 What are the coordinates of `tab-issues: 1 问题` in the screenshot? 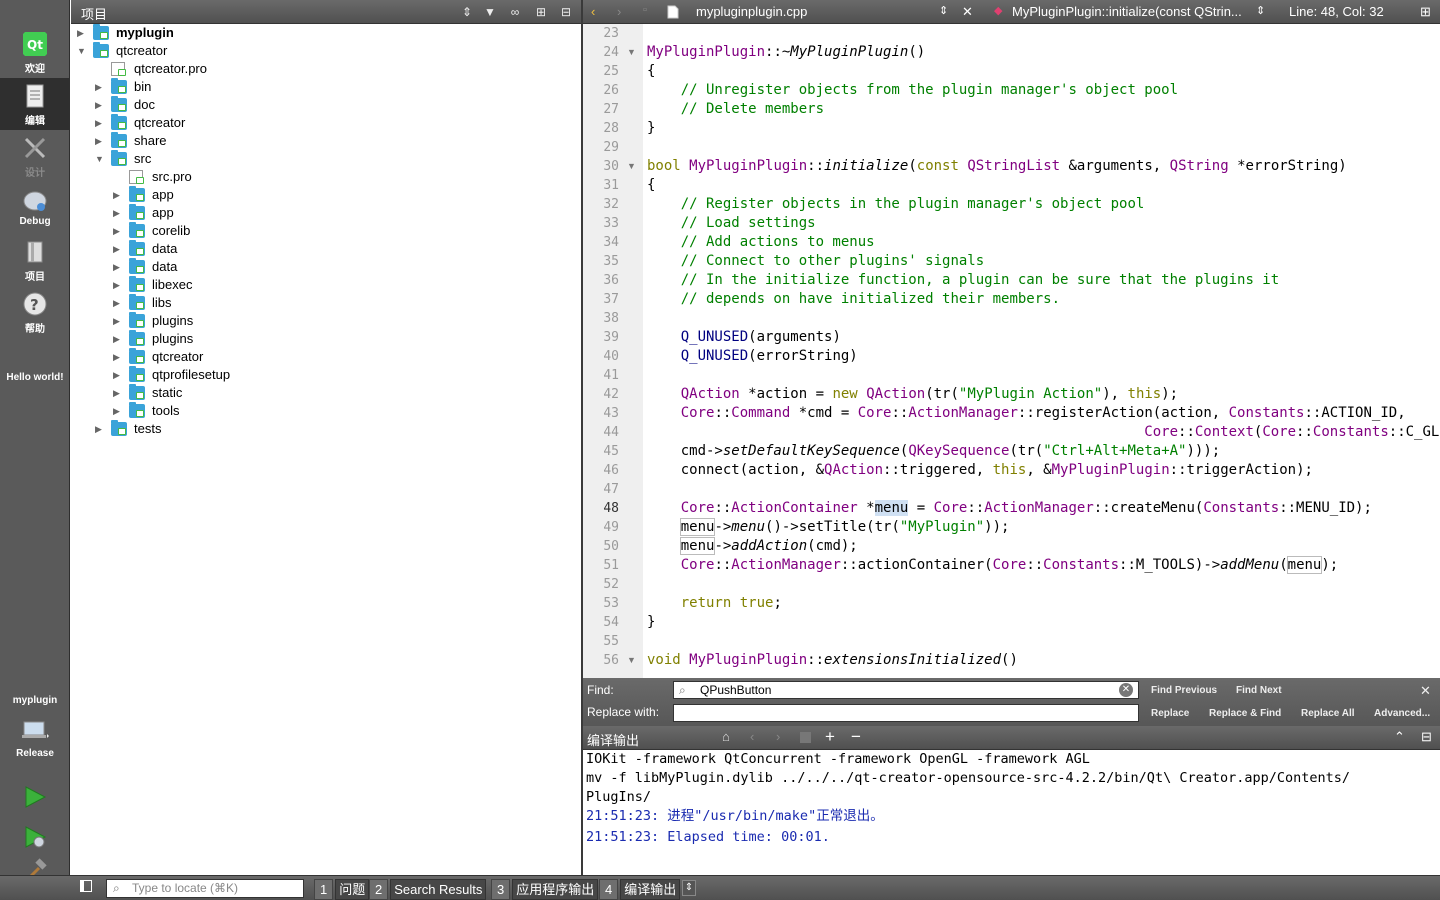 It's located at (342, 889).